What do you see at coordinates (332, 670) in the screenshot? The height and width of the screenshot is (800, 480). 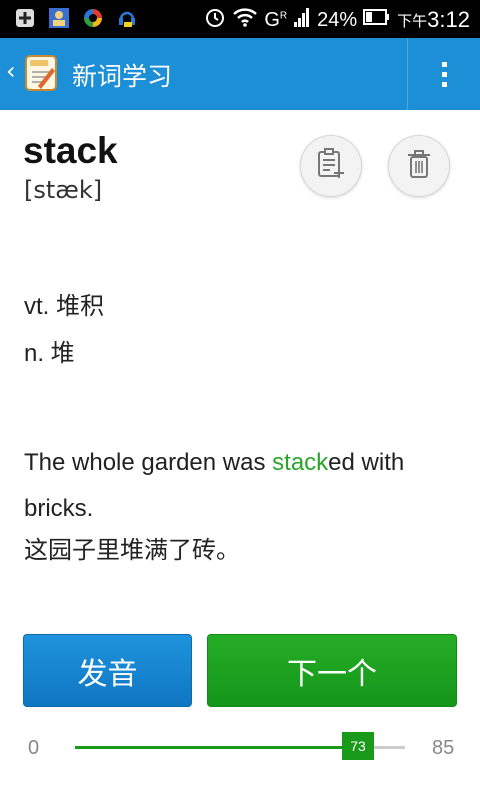 I see `next-word-button: 下一个` at bounding box center [332, 670].